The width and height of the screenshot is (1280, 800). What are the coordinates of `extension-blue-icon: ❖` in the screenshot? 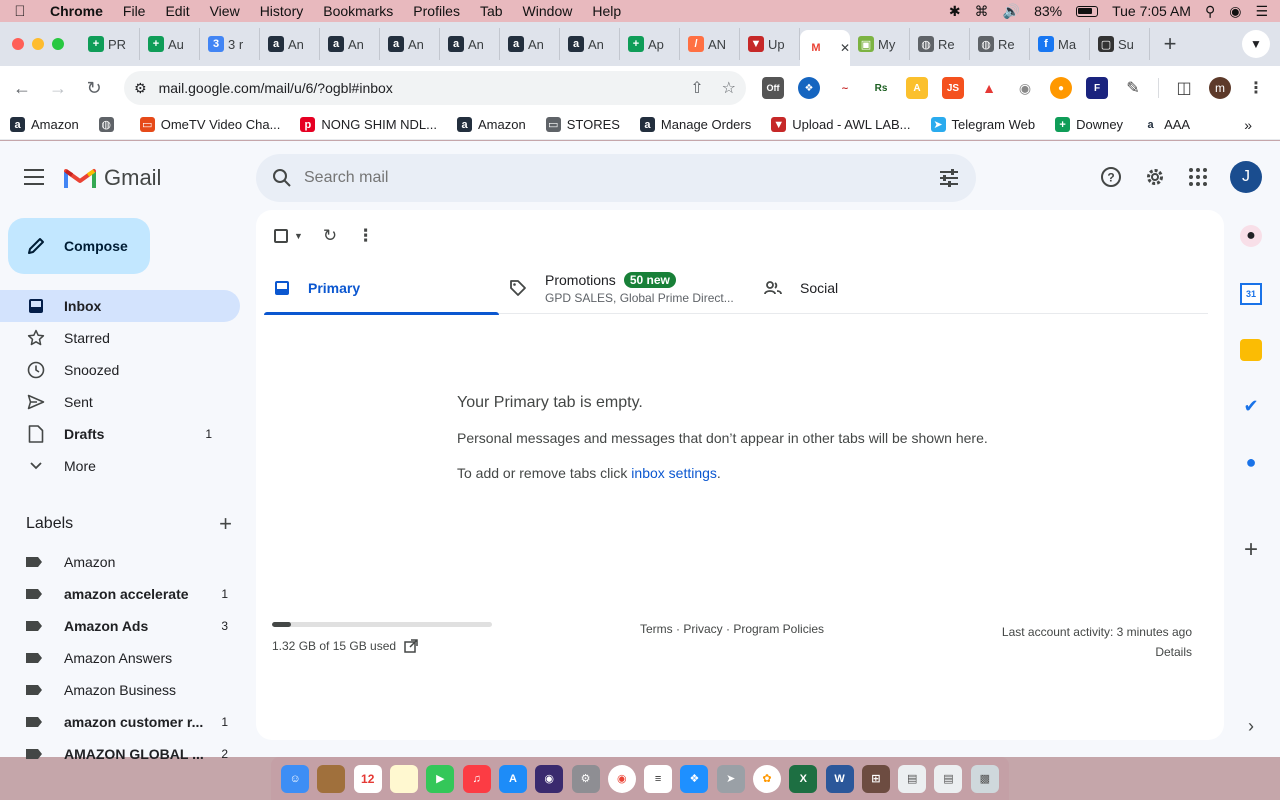 It's located at (809, 88).